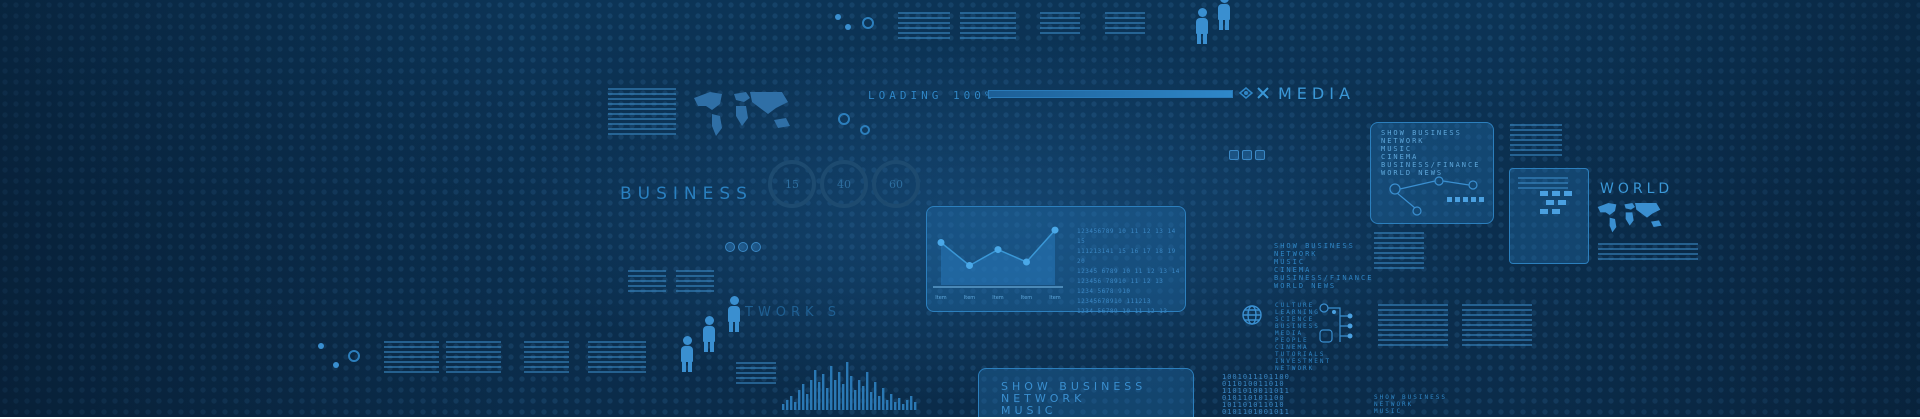 This screenshot has height=419, width=1920. I want to click on ring-value: 40, so click(844, 184).